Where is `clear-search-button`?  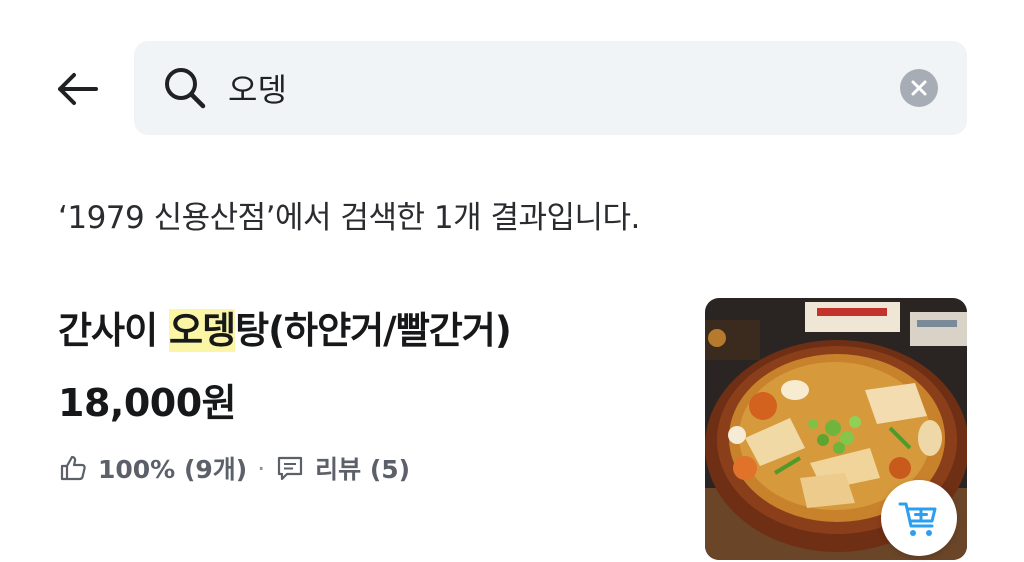 clear-search-button is located at coordinates (919, 88).